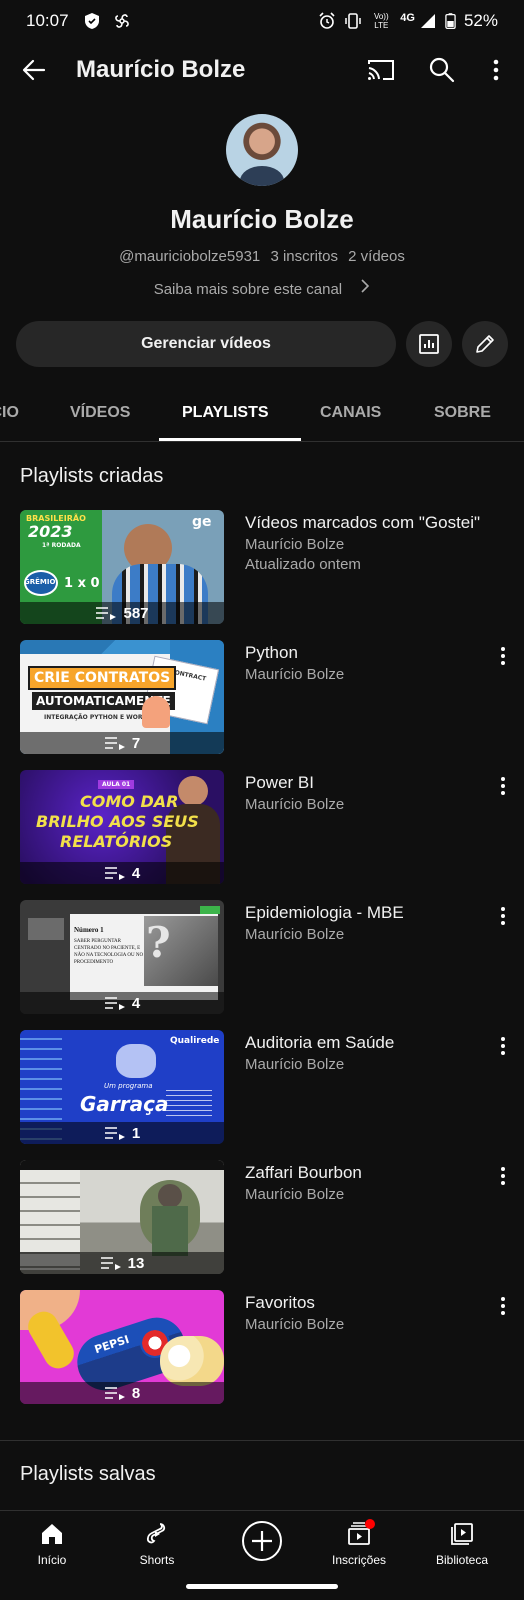 The image size is (524, 1600). What do you see at coordinates (136, 1133) in the screenshot?
I see `video-count: 1` at bounding box center [136, 1133].